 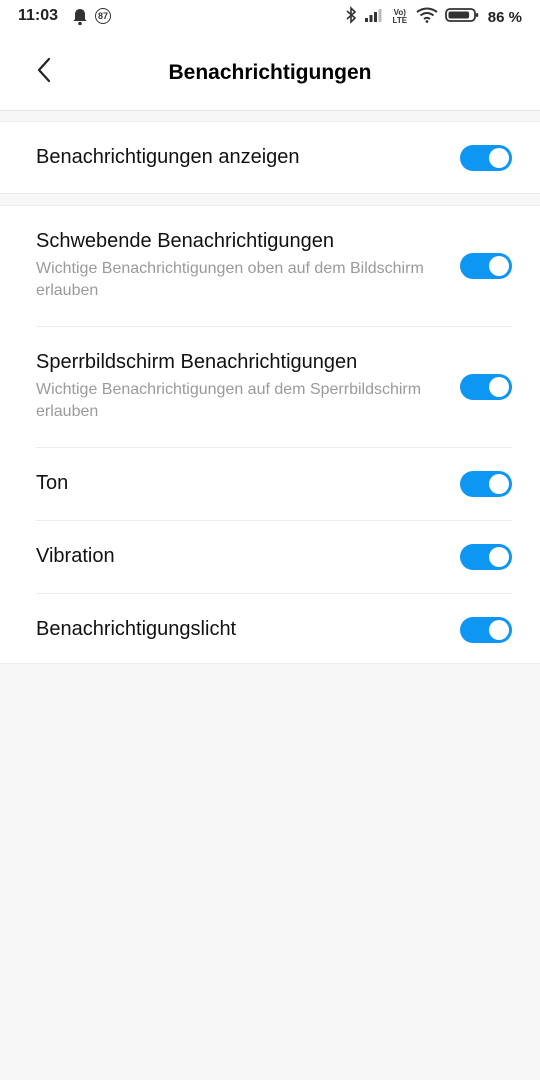 I want to click on setting-title: Benachrichtigungslicht, so click(x=136, y=629).